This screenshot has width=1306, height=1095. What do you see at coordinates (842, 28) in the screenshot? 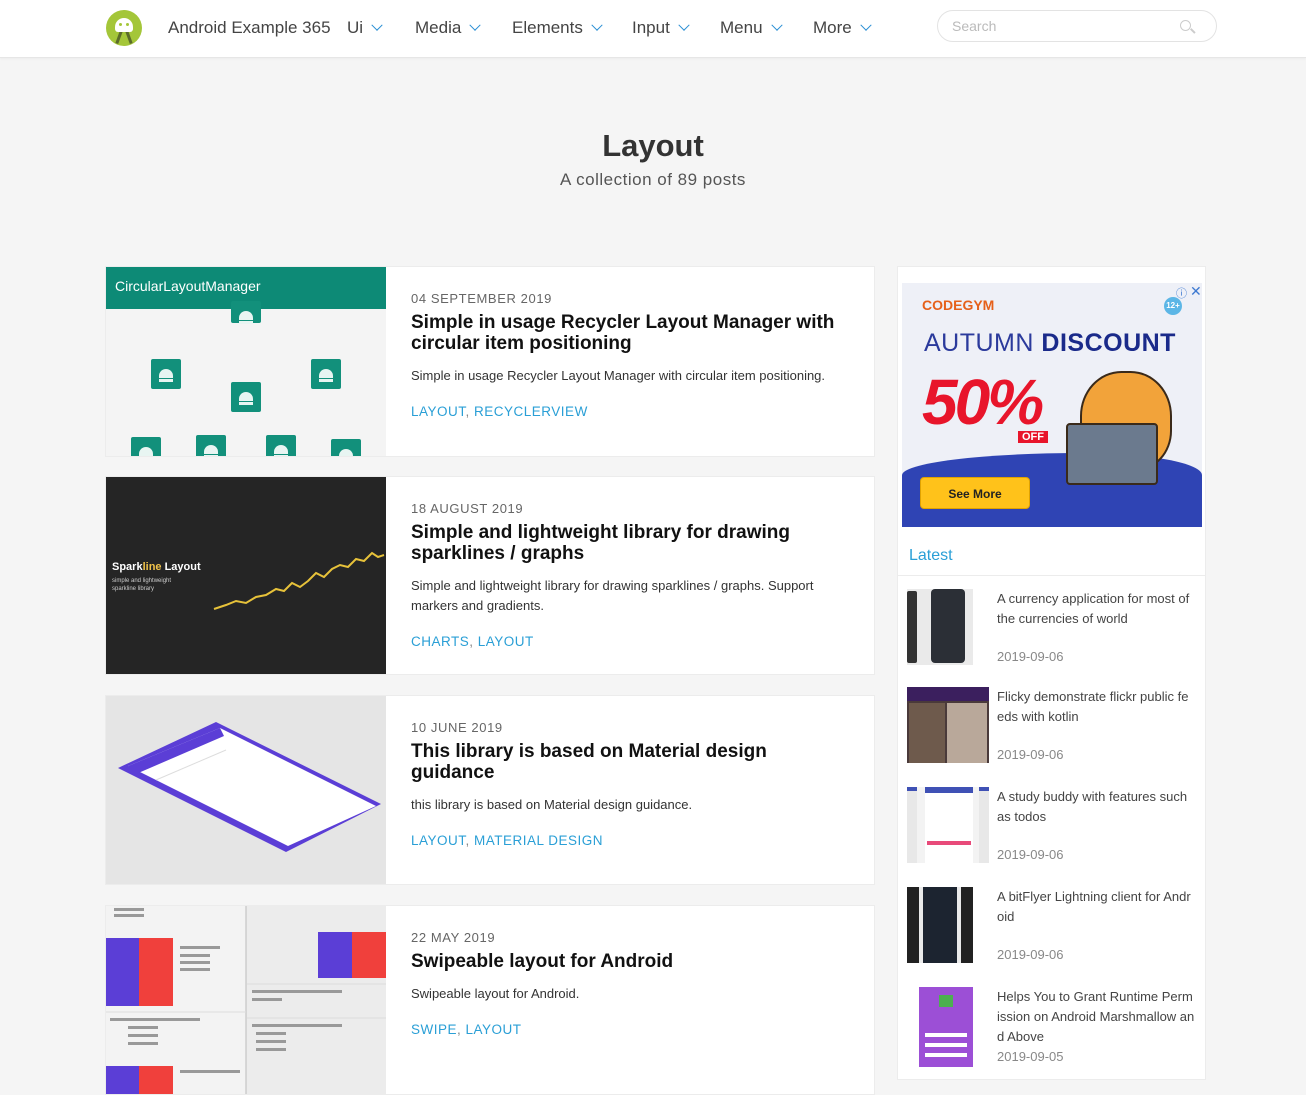
I see `menu-more: More` at bounding box center [842, 28].